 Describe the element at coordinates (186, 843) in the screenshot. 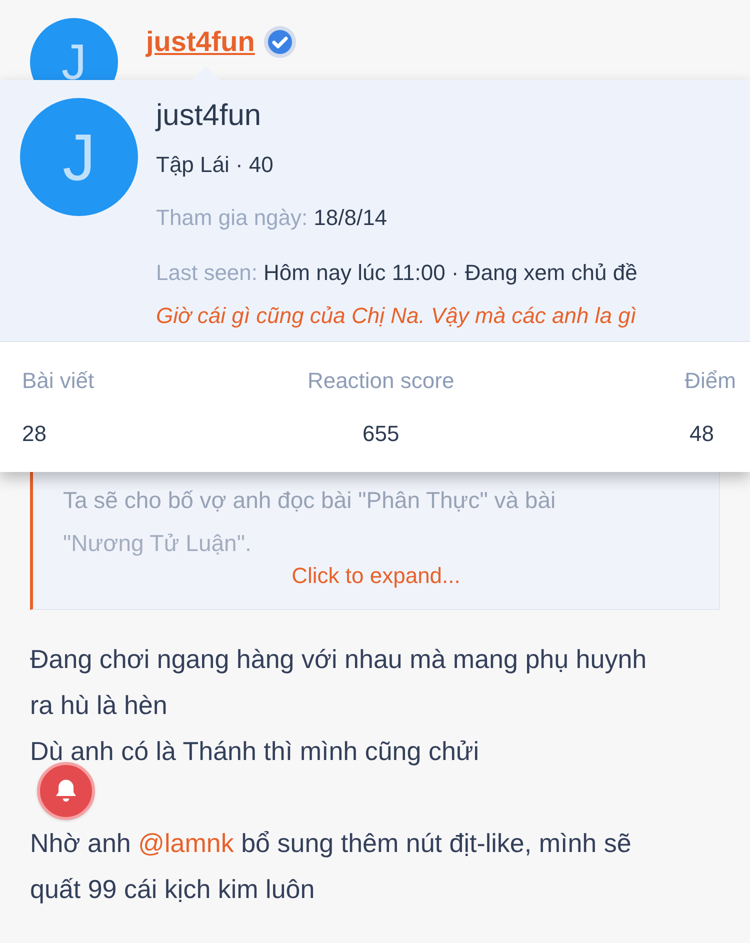

I see `mention-link: @lamnk` at that location.